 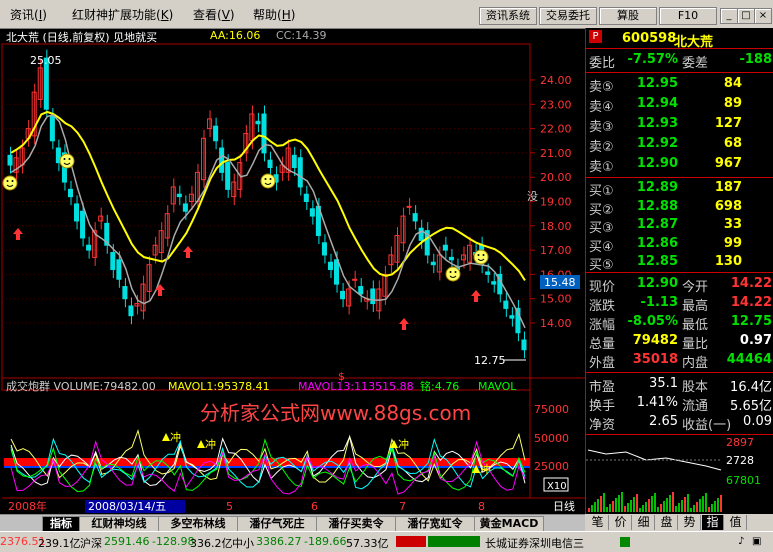 I want to click on close-button: ×, so click(x=763, y=16).